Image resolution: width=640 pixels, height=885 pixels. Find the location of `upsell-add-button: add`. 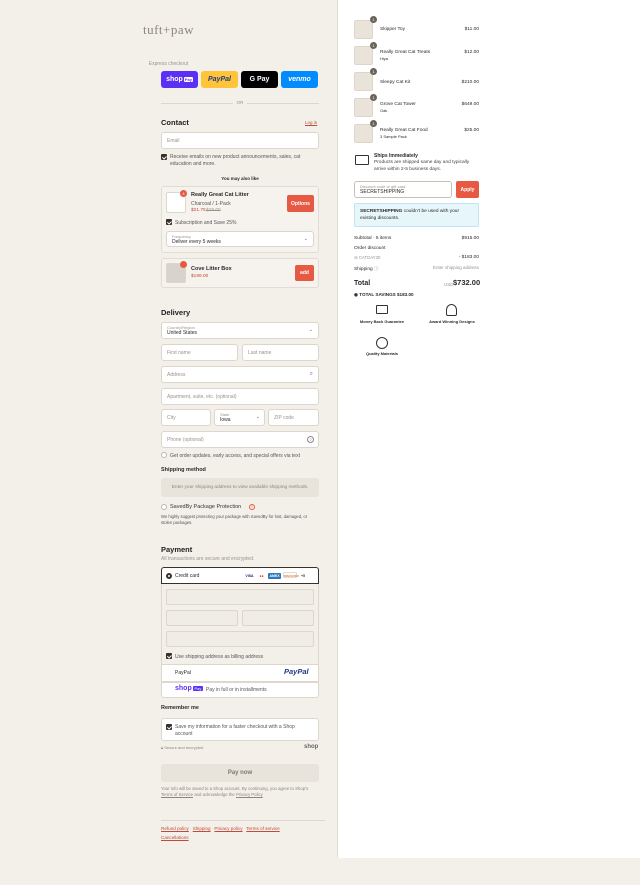

upsell-add-button: add is located at coordinates (304, 273).